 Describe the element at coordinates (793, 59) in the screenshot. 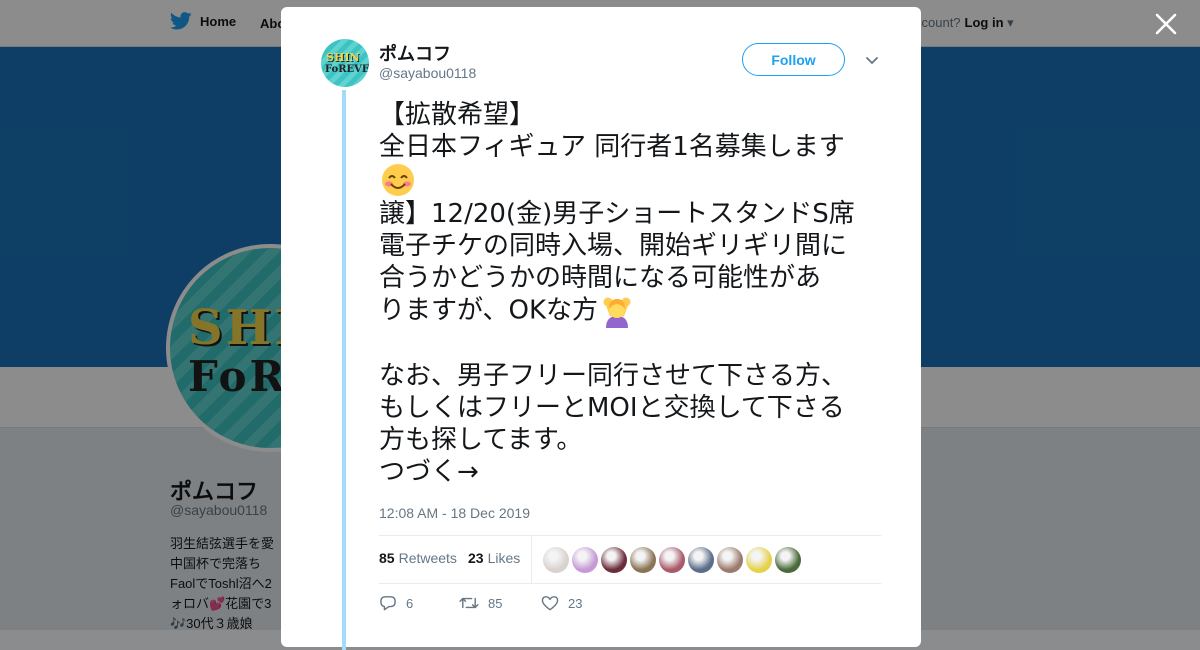

I see `follow-button: Follow` at that location.